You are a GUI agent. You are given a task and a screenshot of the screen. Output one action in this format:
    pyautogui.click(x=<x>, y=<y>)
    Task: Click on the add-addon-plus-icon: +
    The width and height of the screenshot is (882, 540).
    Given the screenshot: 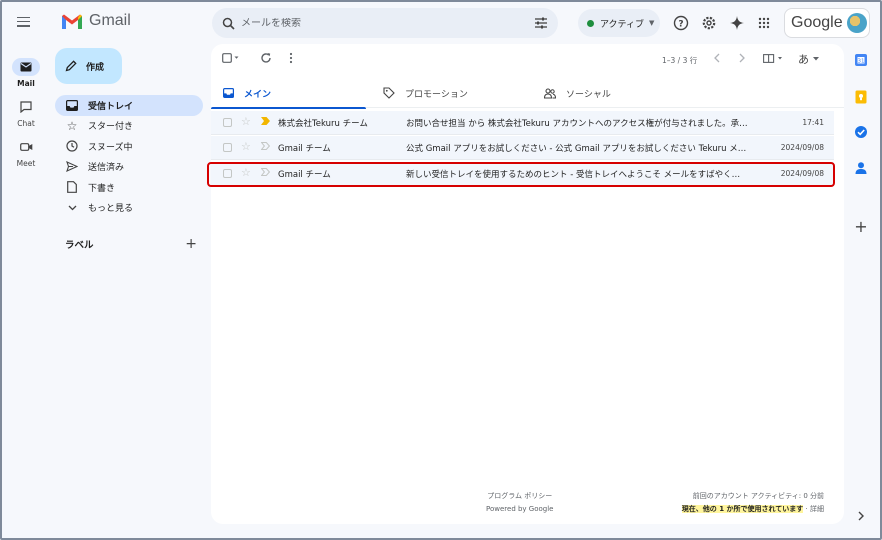 What is the action you would take?
    pyautogui.click(x=861, y=226)
    